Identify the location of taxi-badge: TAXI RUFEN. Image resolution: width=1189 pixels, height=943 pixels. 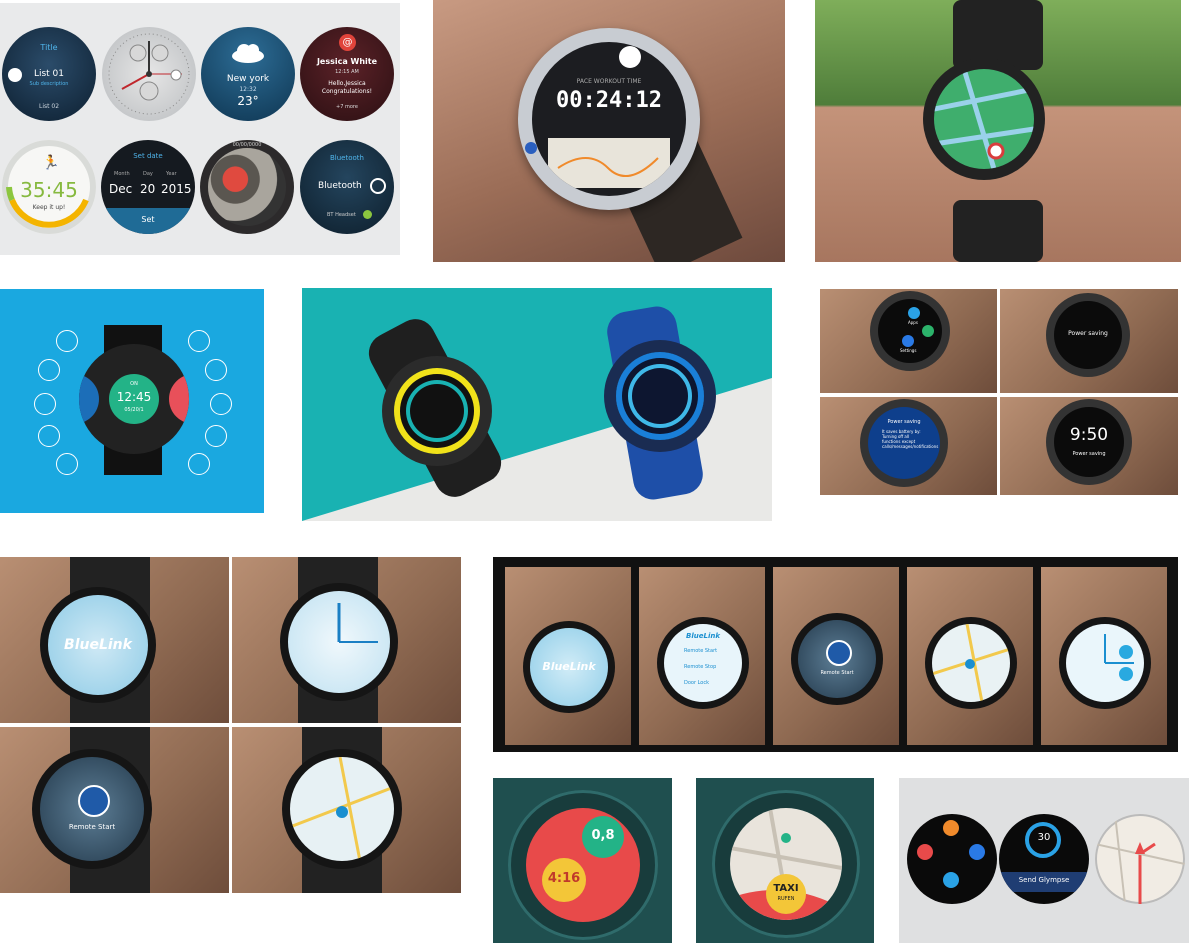
(786, 894).